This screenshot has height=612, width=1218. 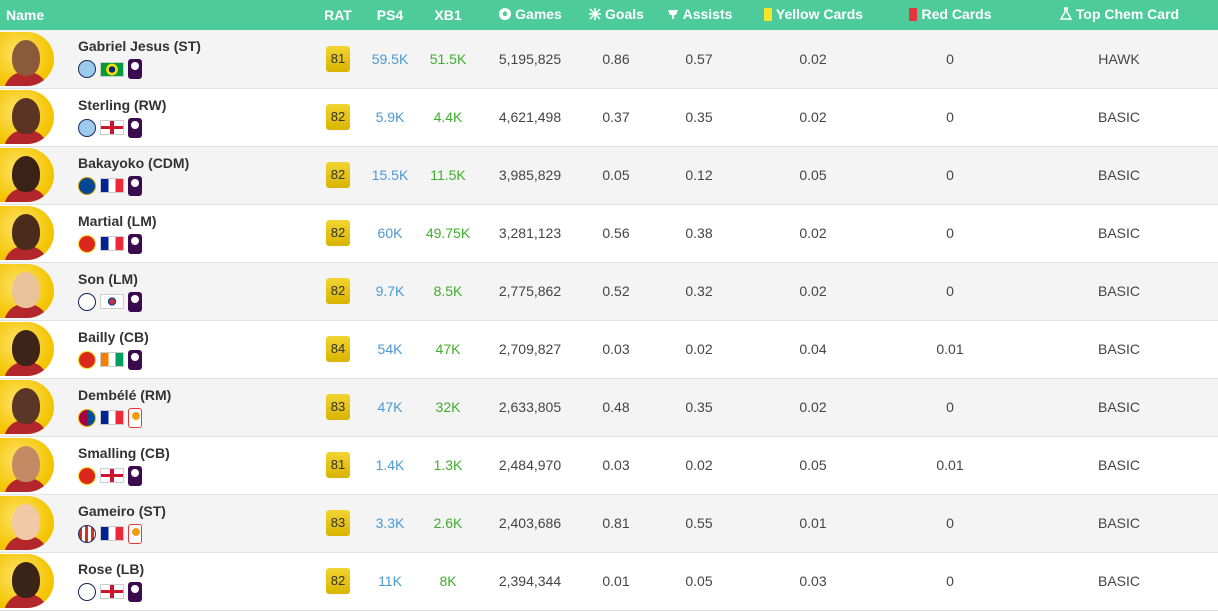 What do you see at coordinates (139, 46) in the screenshot?
I see `player-name: Gabriel Jesus (ST)` at bounding box center [139, 46].